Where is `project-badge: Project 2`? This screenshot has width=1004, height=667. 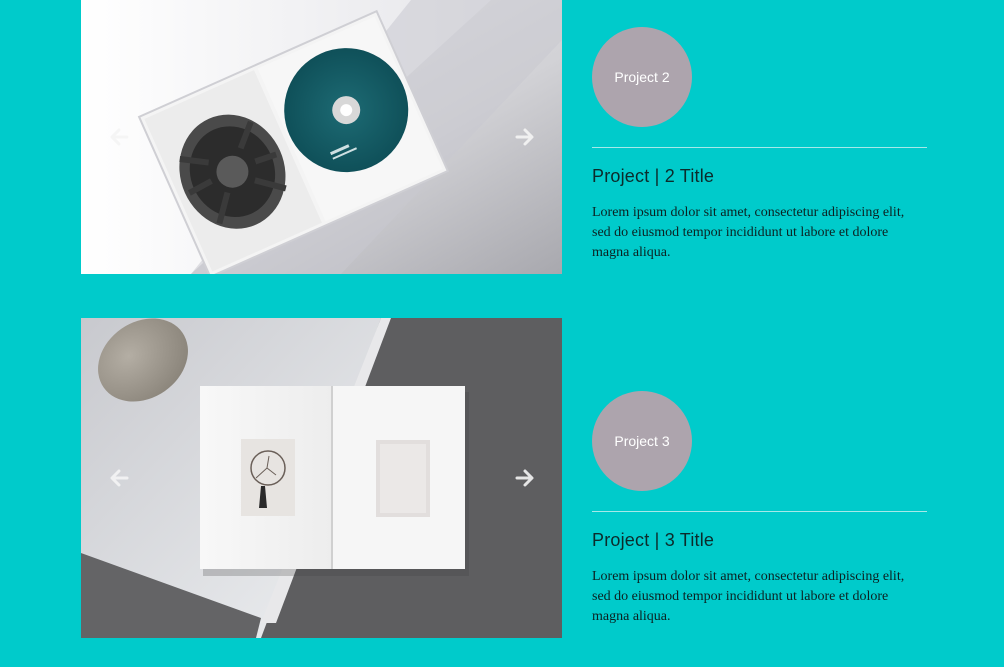
project-badge: Project 2 is located at coordinates (642, 77).